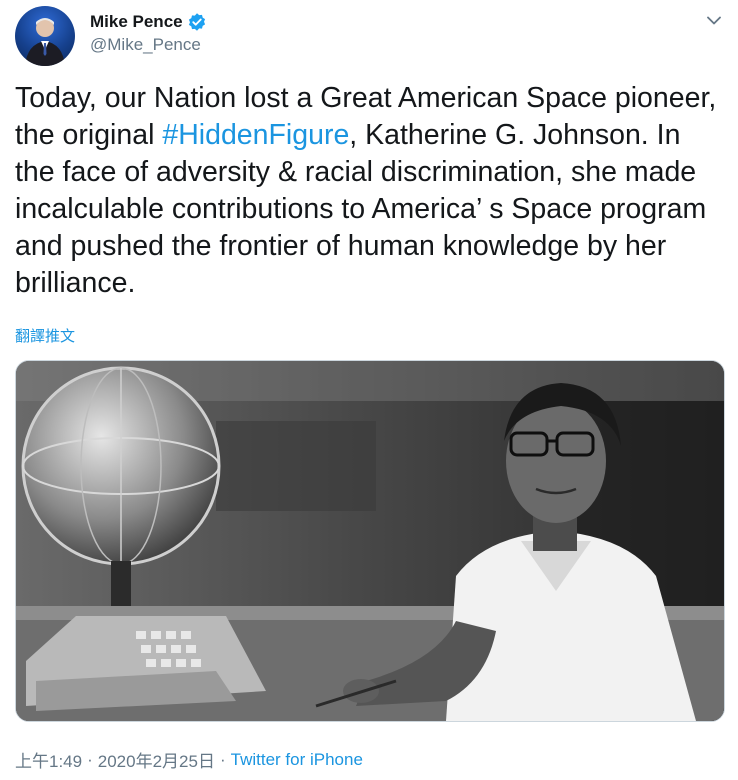  I want to click on tweet-time: 上午1:49, so click(48, 759).